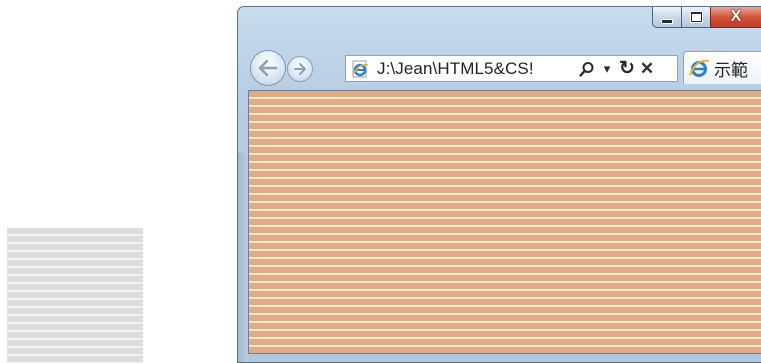 The height and width of the screenshot is (363, 761). Describe the element at coordinates (627, 69) in the screenshot. I see `refresh-icon: ↻` at that location.